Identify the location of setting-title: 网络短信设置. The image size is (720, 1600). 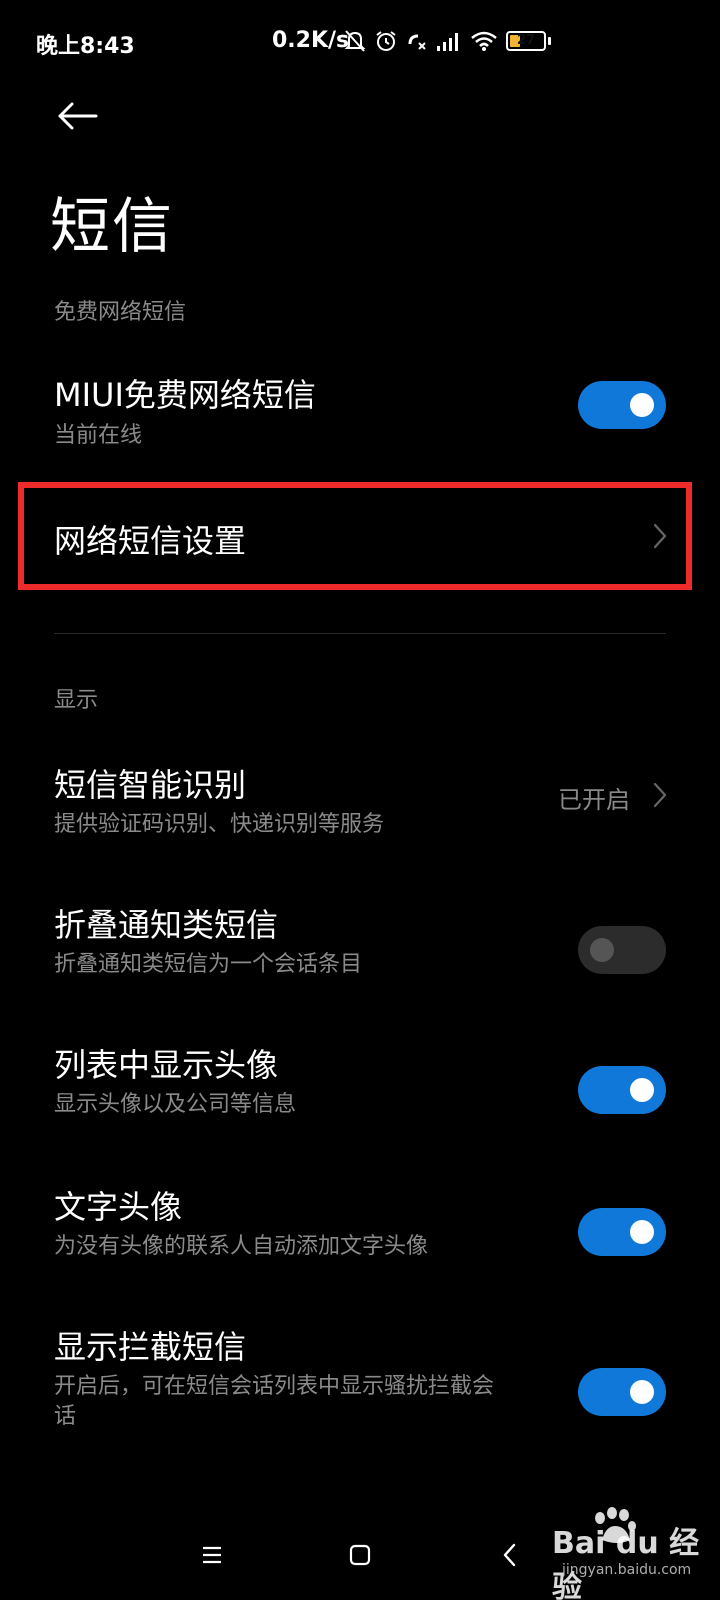
(150, 541).